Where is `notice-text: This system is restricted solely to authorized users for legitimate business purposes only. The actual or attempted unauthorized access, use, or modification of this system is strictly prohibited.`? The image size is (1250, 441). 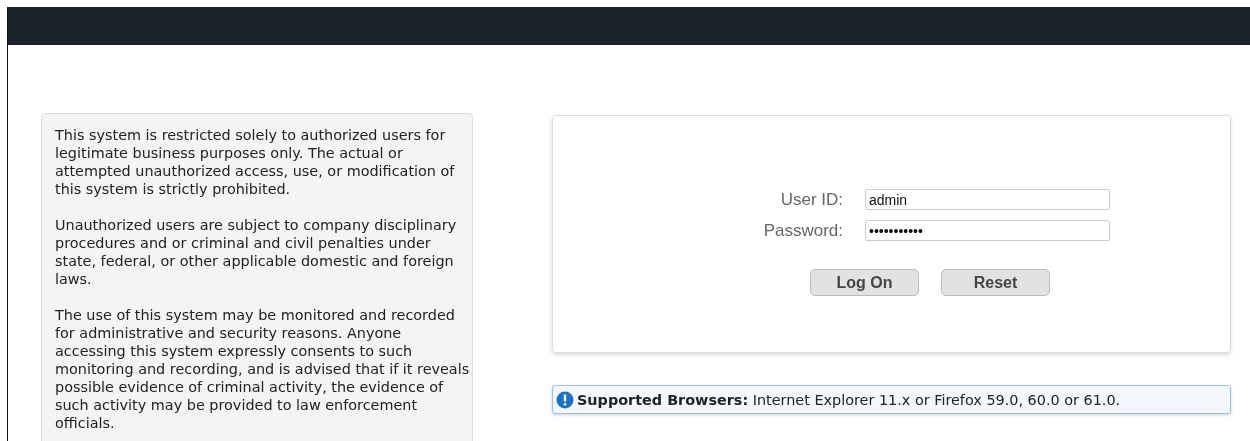 notice-text: This system is restricted solely to authorized users for legitimate business purposes only. The actual or attempted unauthorized access, use, or modification of this system is strictly prohibited. is located at coordinates (255, 162).